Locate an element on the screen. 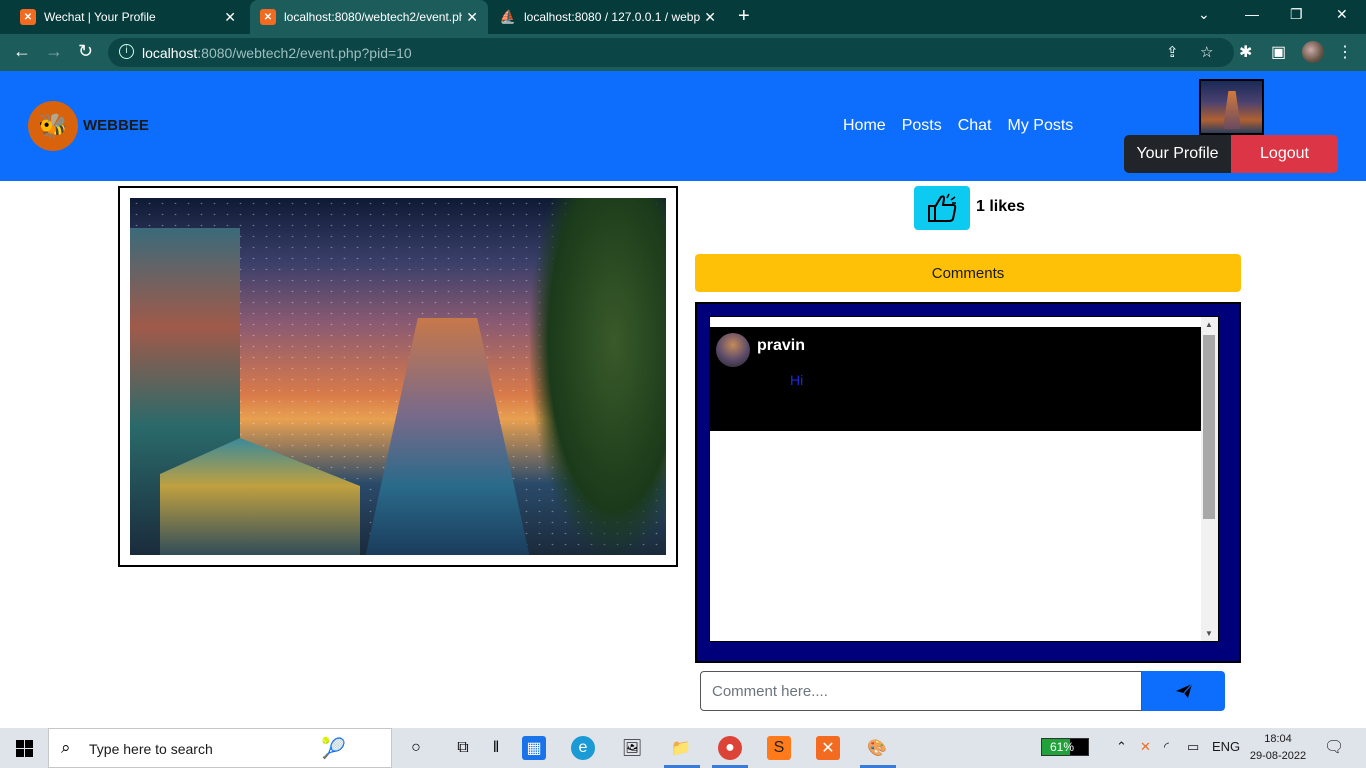 This screenshot has height=768, width=1366. tennis-decoration-icon: 🎾 is located at coordinates (333, 749).